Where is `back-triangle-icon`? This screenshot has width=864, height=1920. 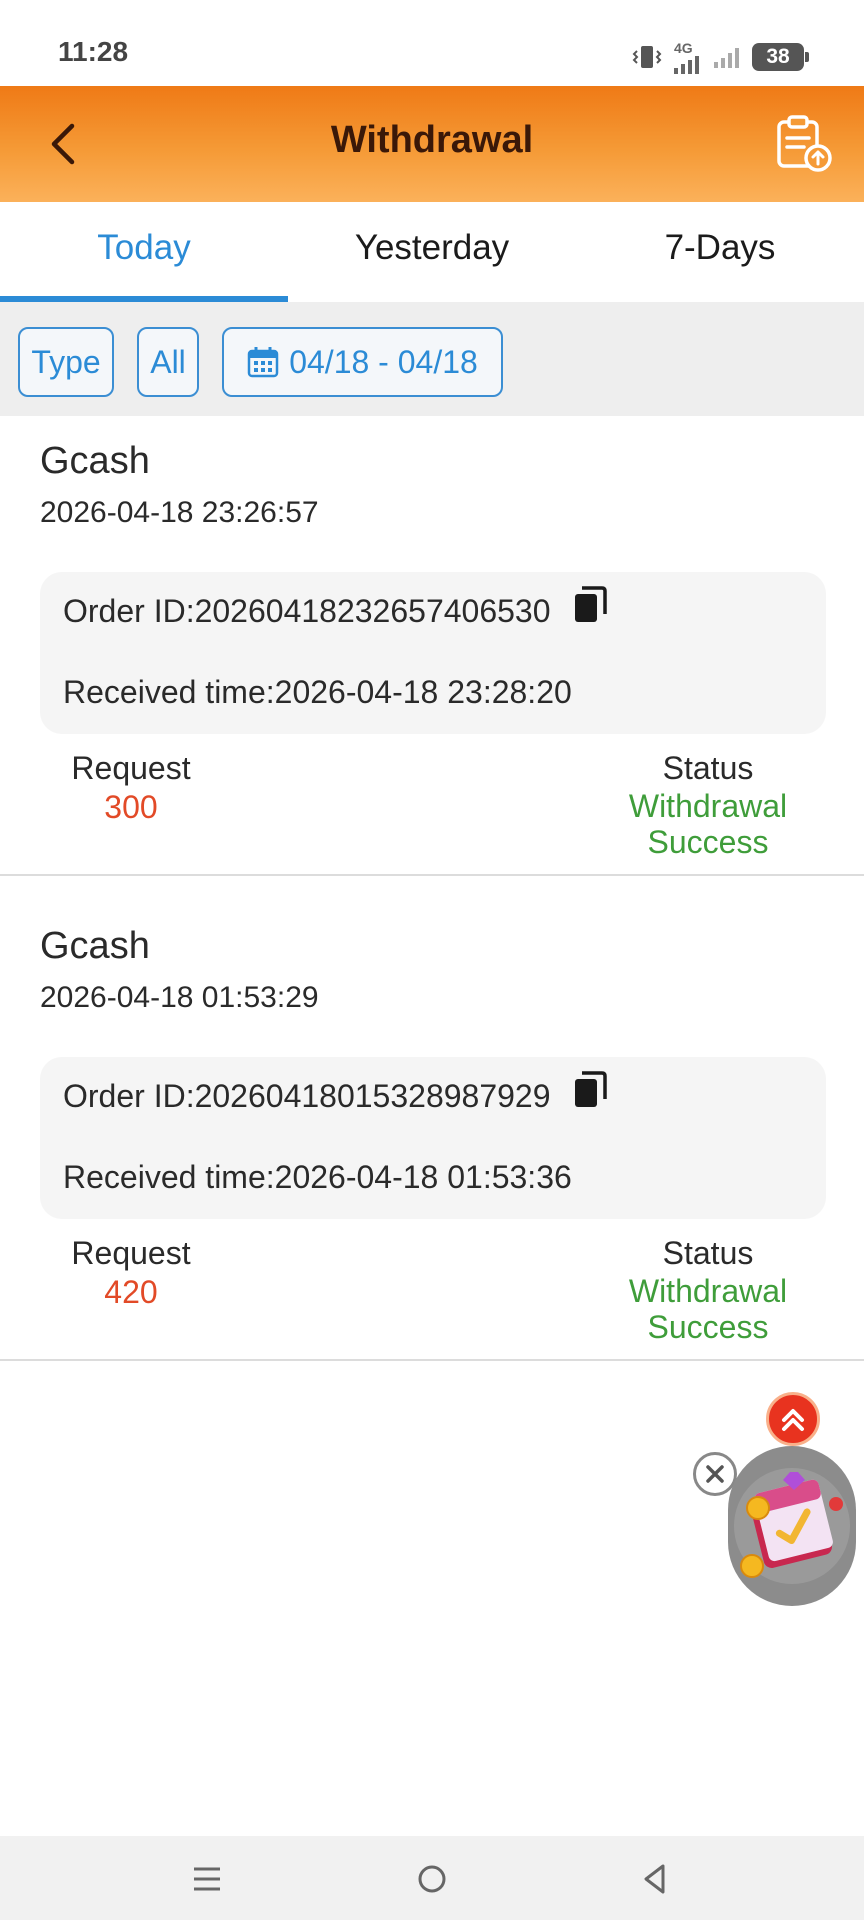 back-triangle-icon is located at coordinates (654, 1879).